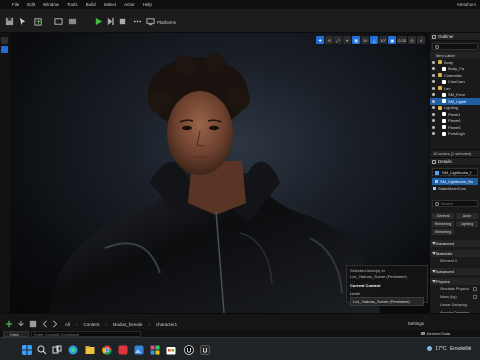  I want to click on save-icon, so click(9, 21).